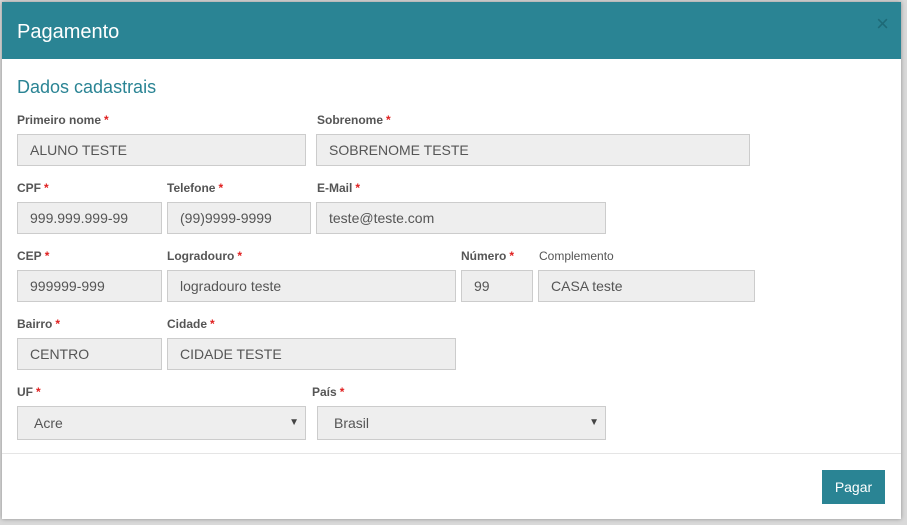  I want to click on modal-title: Pagamento, so click(68, 32).